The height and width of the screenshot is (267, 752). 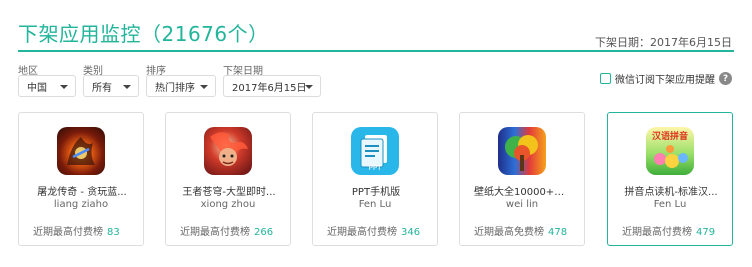 What do you see at coordinates (411, 232) in the screenshot?
I see `rank-number: 346` at bounding box center [411, 232].